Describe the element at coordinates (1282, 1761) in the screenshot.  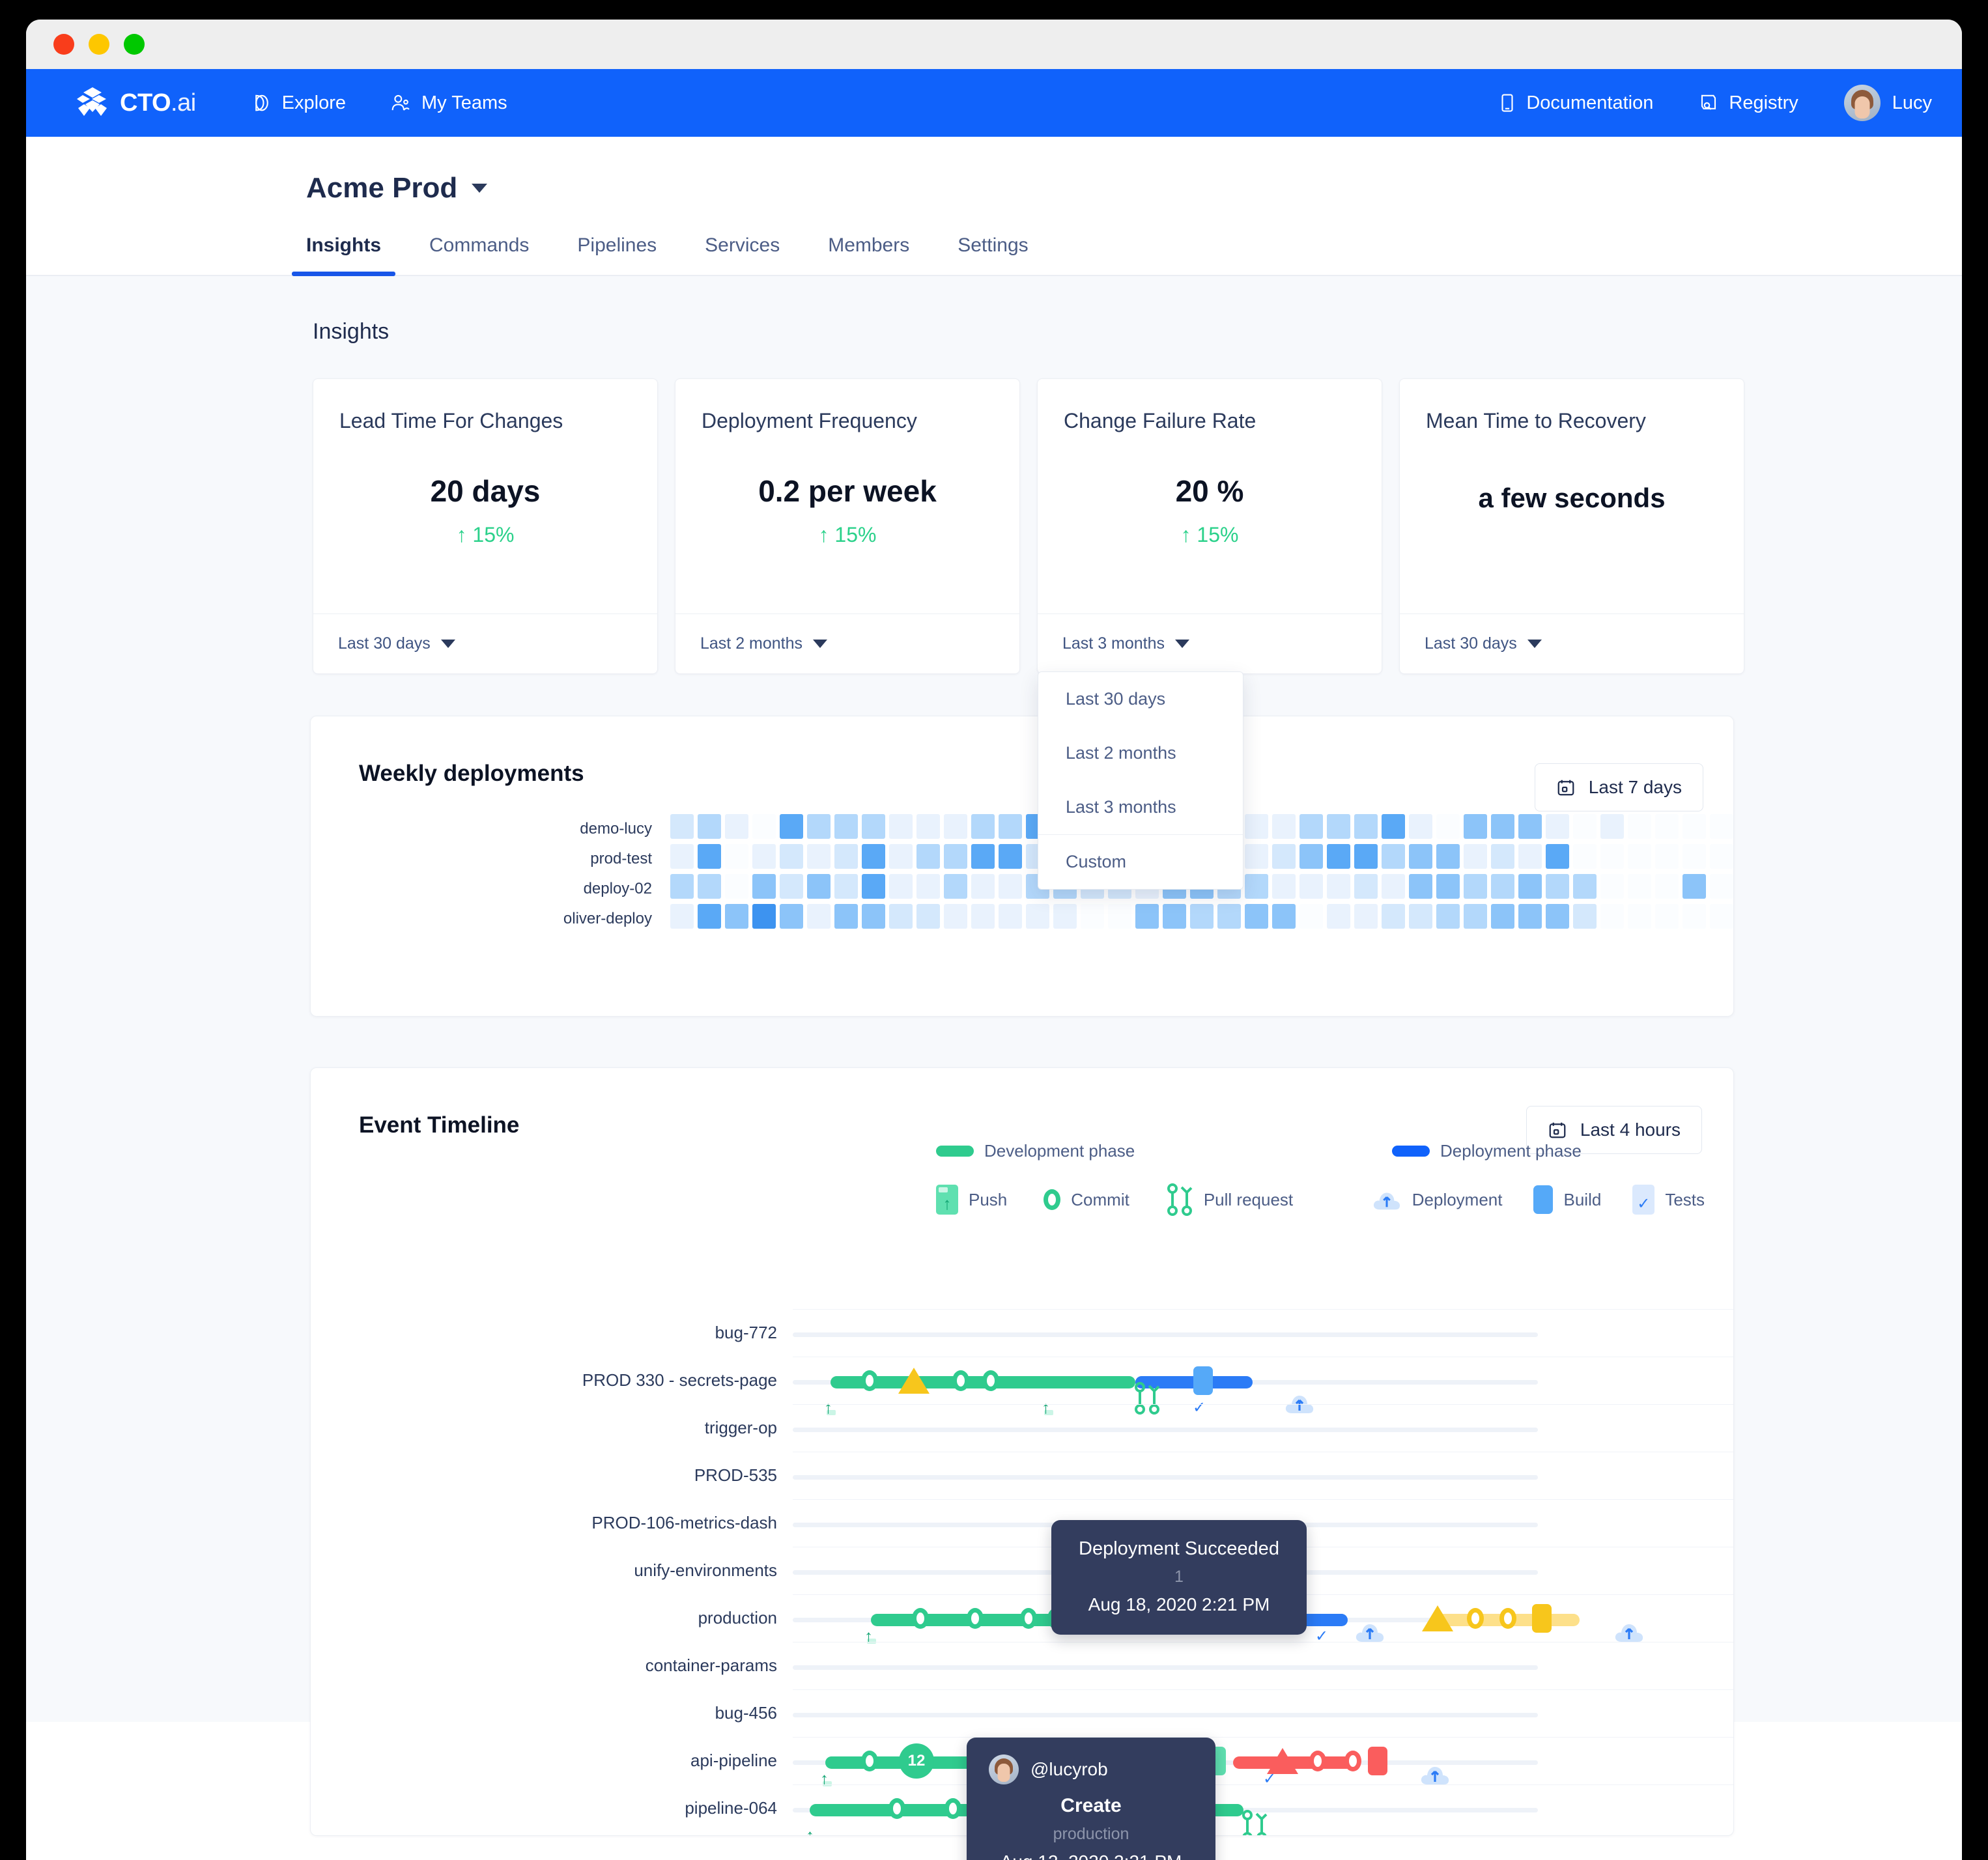
I see `error-icon` at that location.